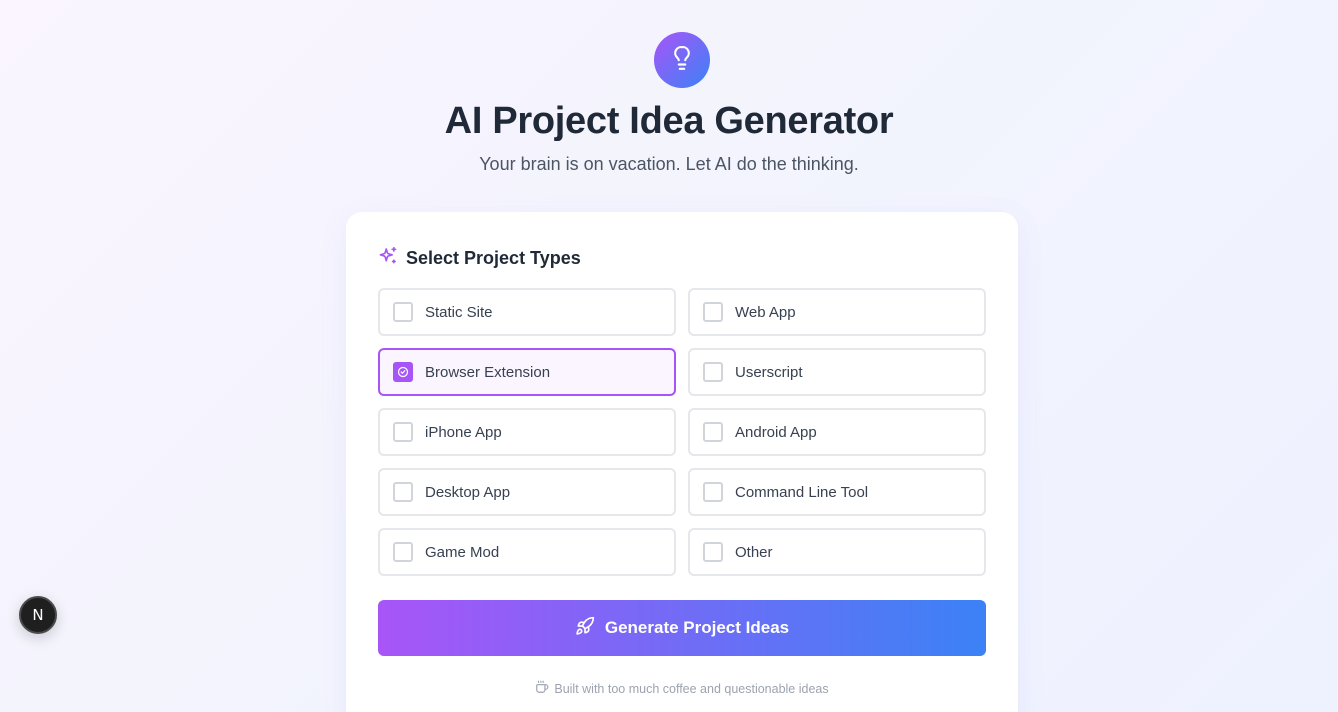 The height and width of the screenshot is (712, 1338). Describe the element at coordinates (754, 552) in the screenshot. I see `option-label: Other` at that location.